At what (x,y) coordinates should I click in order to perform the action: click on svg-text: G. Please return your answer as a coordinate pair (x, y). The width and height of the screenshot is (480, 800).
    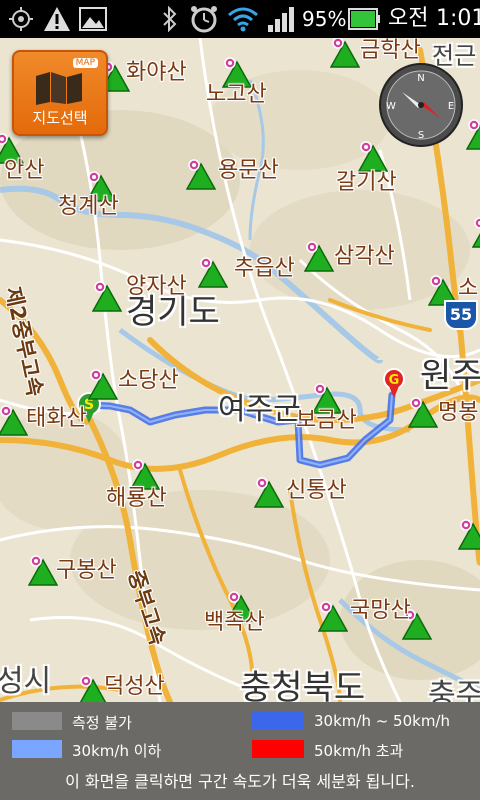
    Looking at the image, I should click on (394, 380).